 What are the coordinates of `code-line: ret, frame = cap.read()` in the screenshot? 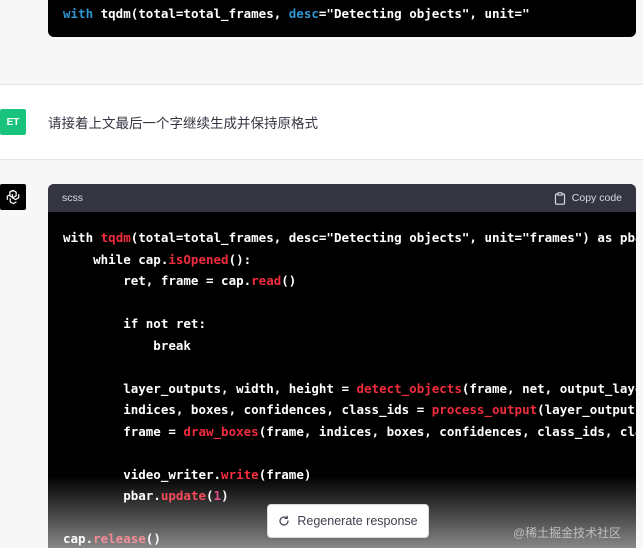 It's located at (349, 281).